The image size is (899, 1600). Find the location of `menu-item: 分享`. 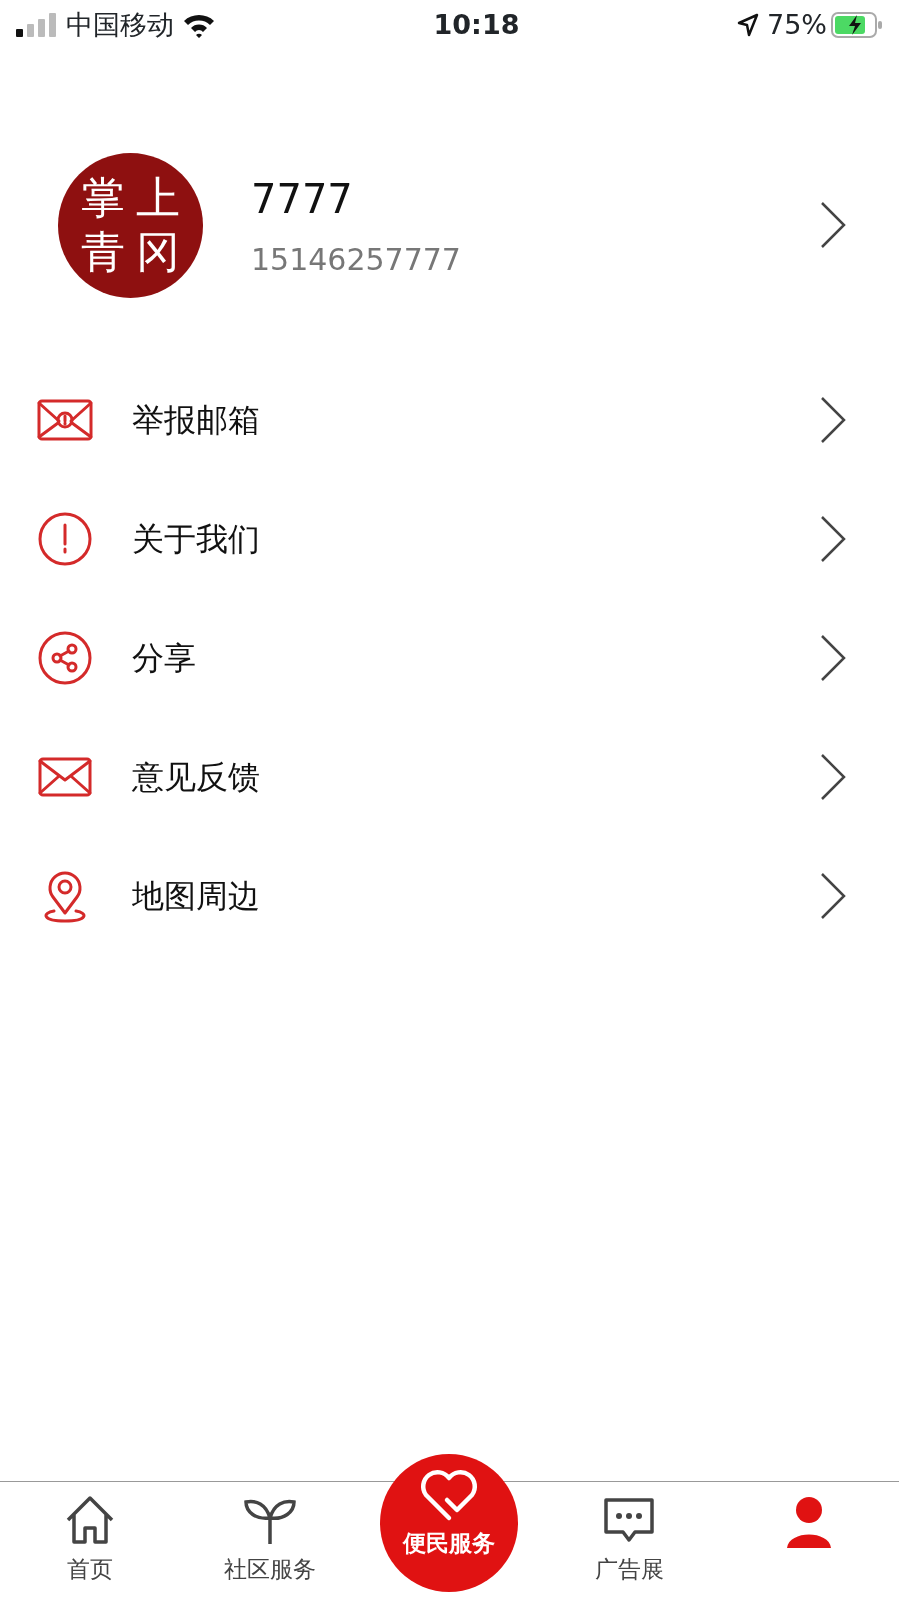

menu-item: 分享 is located at coordinates (449, 657).